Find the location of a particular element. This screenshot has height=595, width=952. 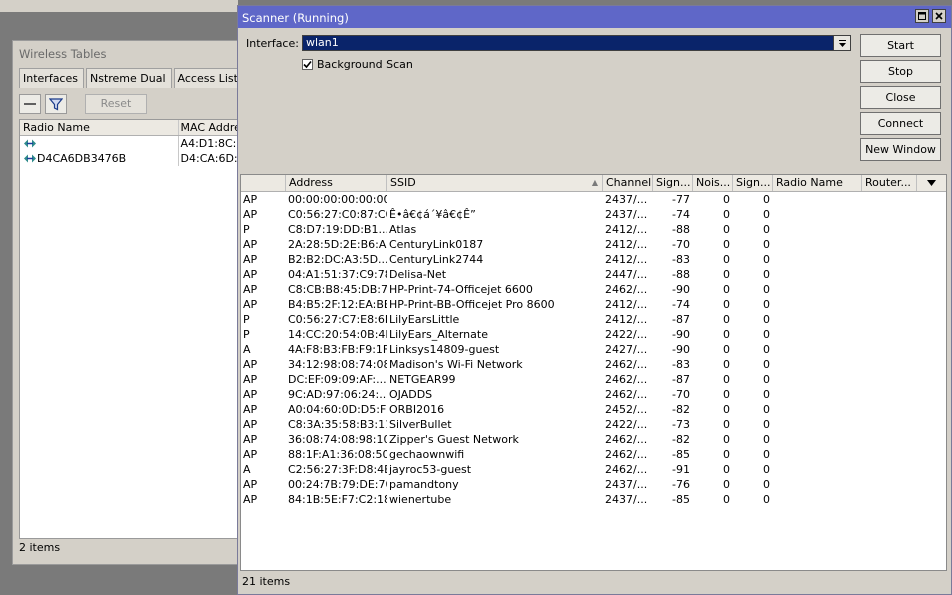

col-channel: Channel is located at coordinates (628, 183).